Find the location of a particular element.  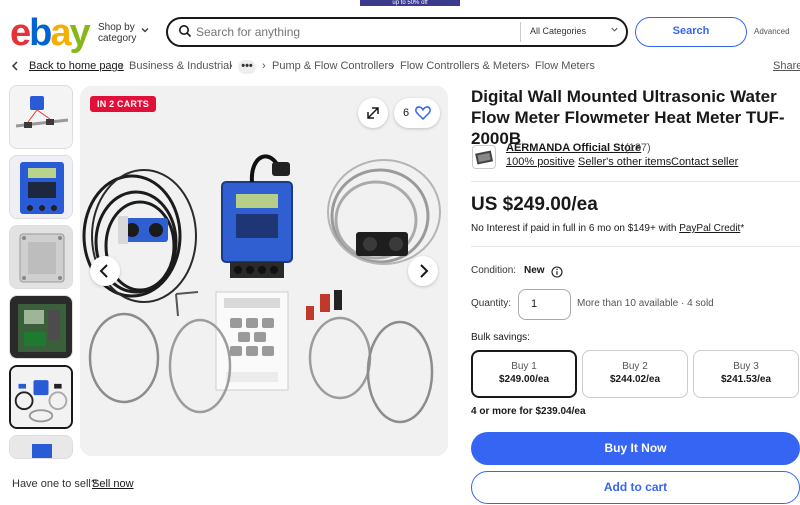

bulk-tier-buy-1: Buy 1 $249.00/ea is located at coordinates (524, 374).